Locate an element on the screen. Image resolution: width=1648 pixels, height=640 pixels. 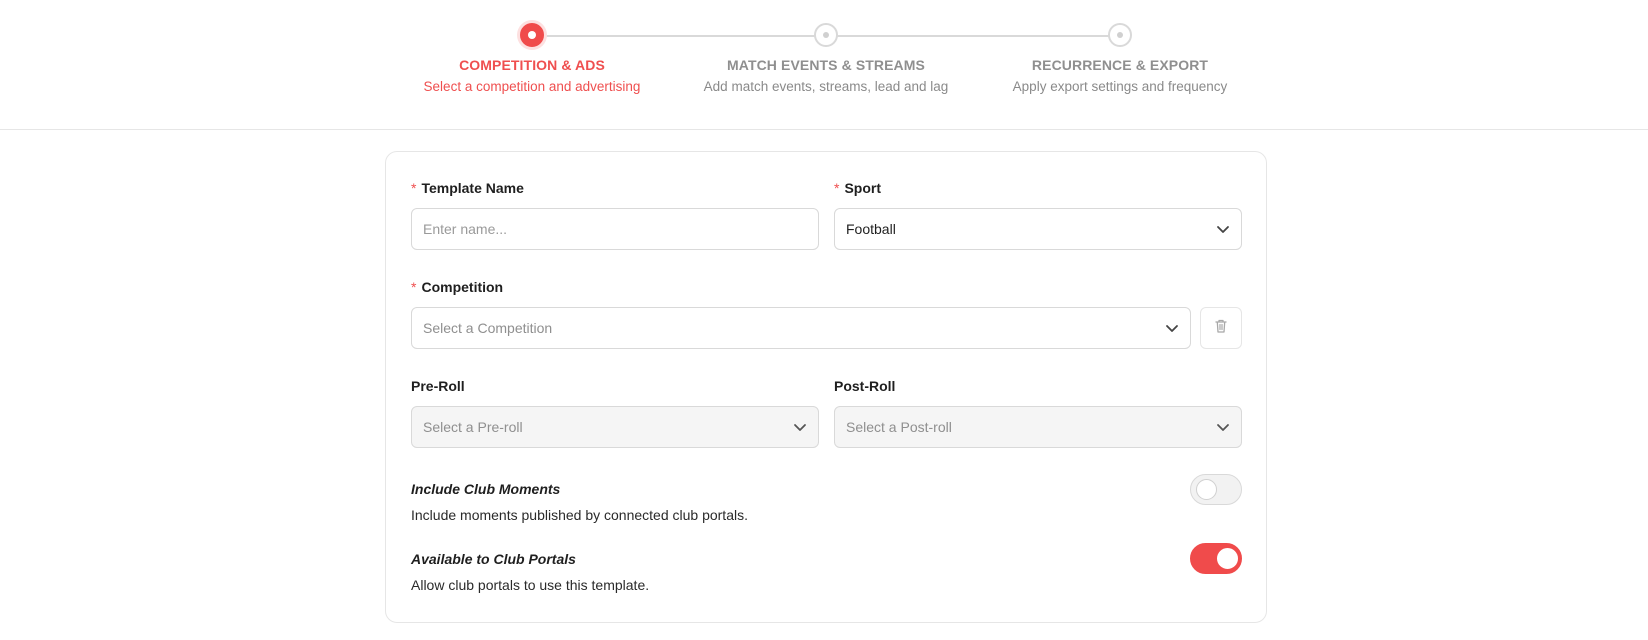
include-club-moments-toggle is located at coordinates (1216, 489).